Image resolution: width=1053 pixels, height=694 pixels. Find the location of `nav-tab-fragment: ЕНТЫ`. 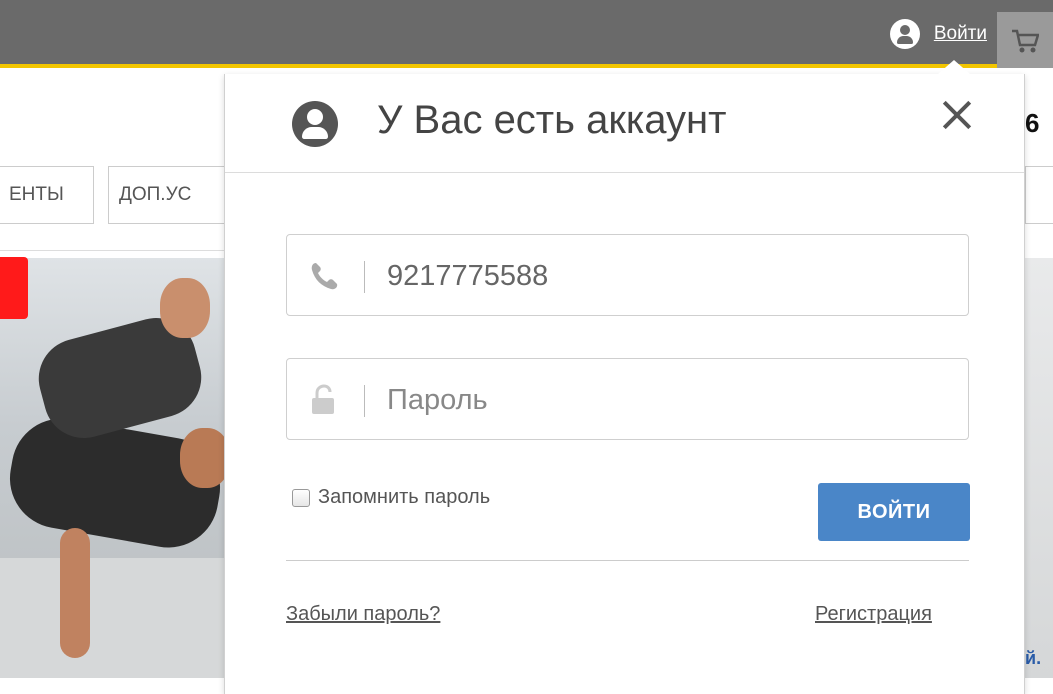

nav-tab-fragment: ЕНТЫ is located at coordinates (47, 195).